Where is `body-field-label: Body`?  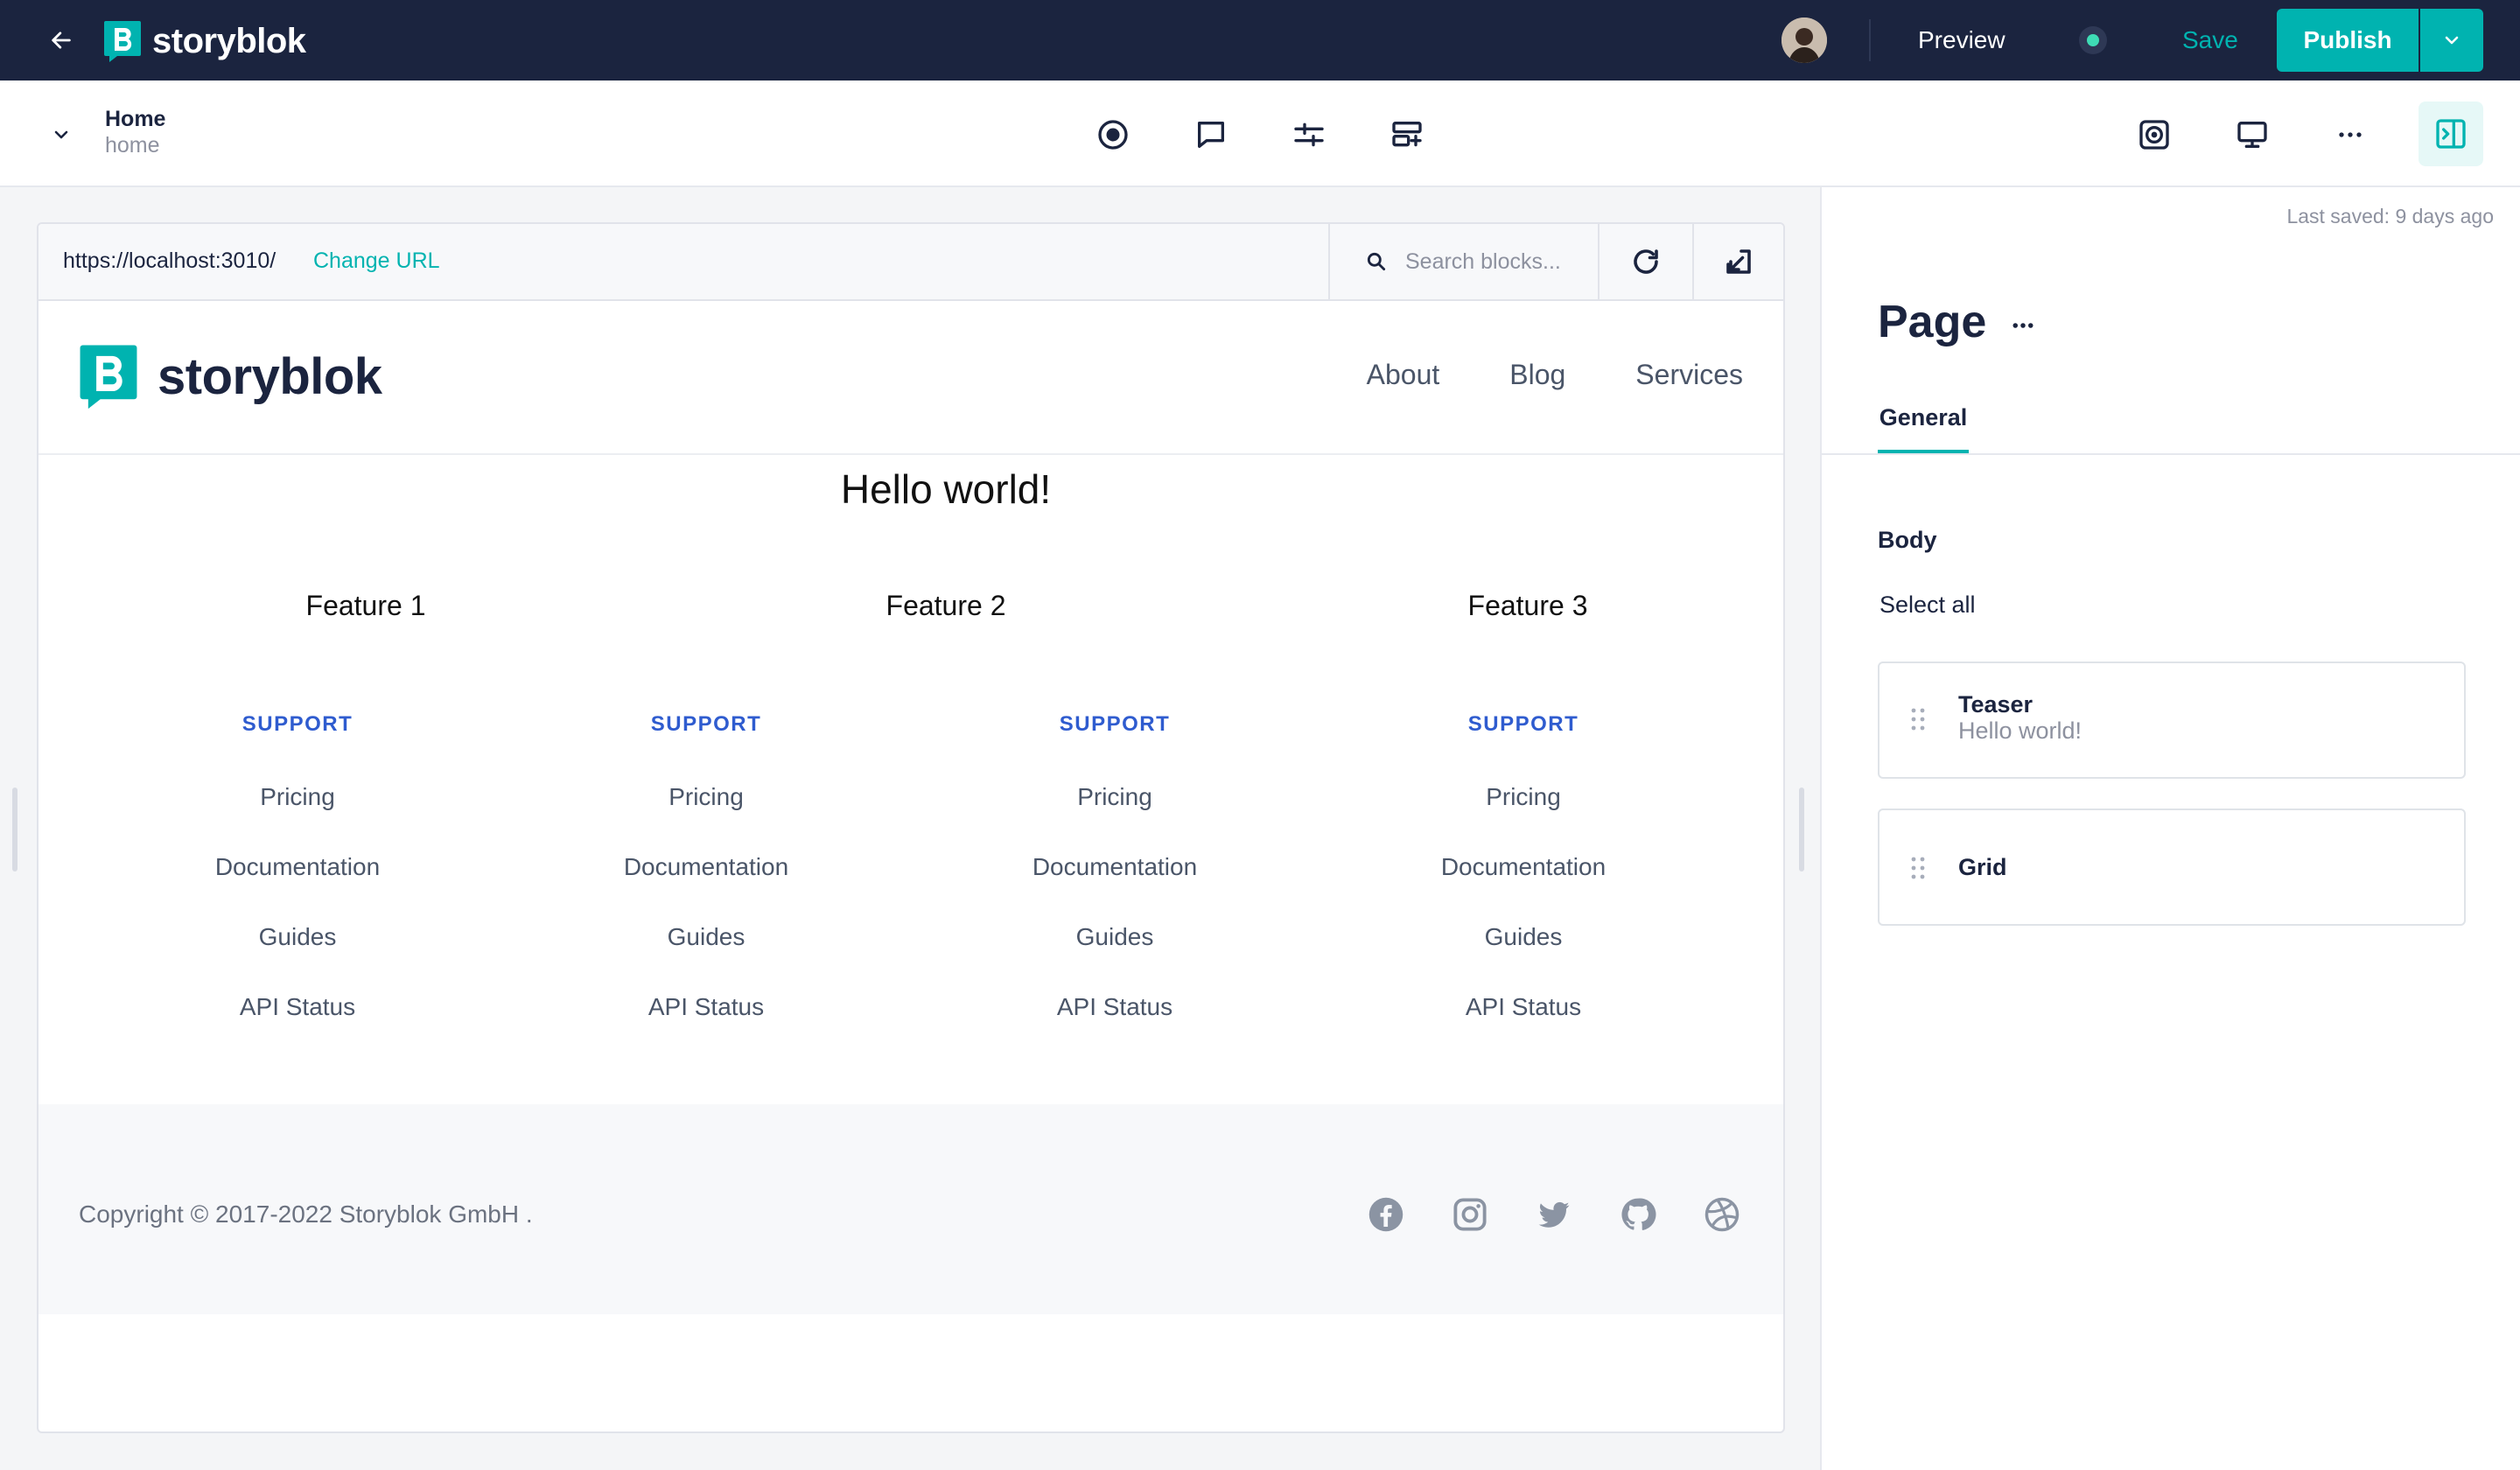 body-field-label: Body is located at coordinates (1907, 540).